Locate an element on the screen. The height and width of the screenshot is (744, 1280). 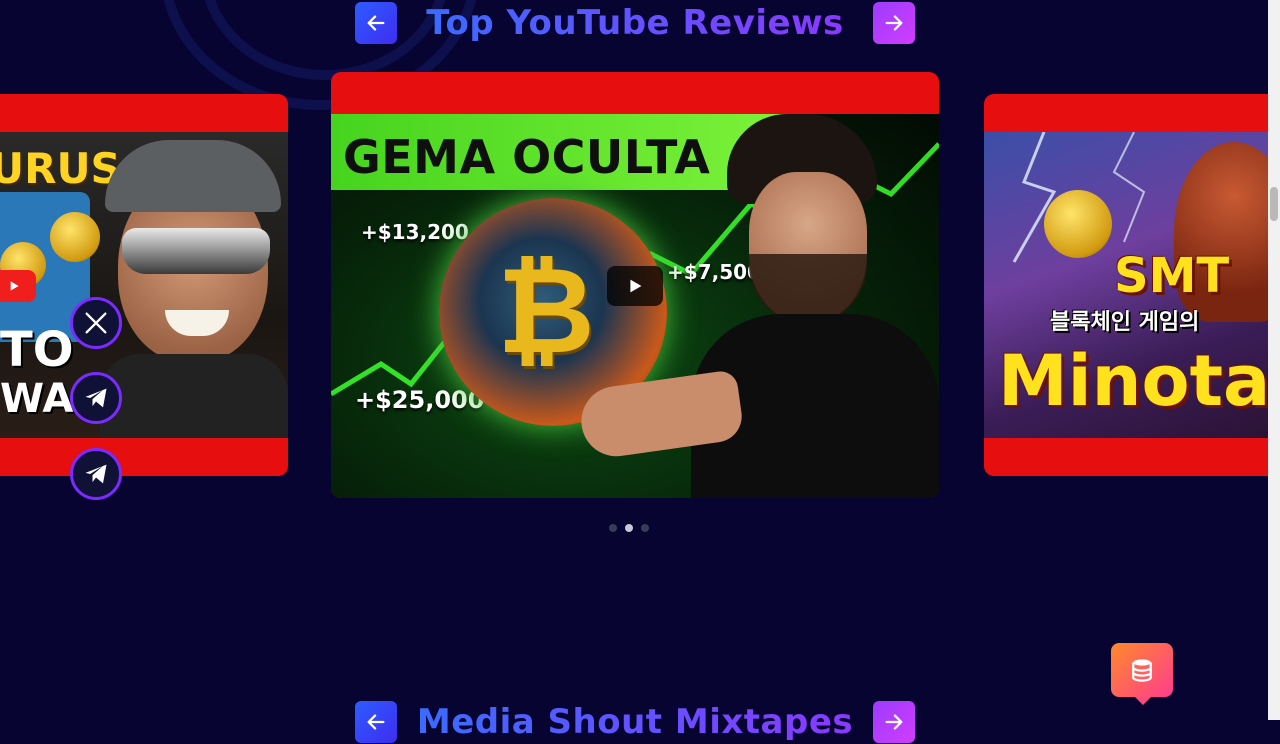
sunglasses-image is located at coordinates (196, 251).